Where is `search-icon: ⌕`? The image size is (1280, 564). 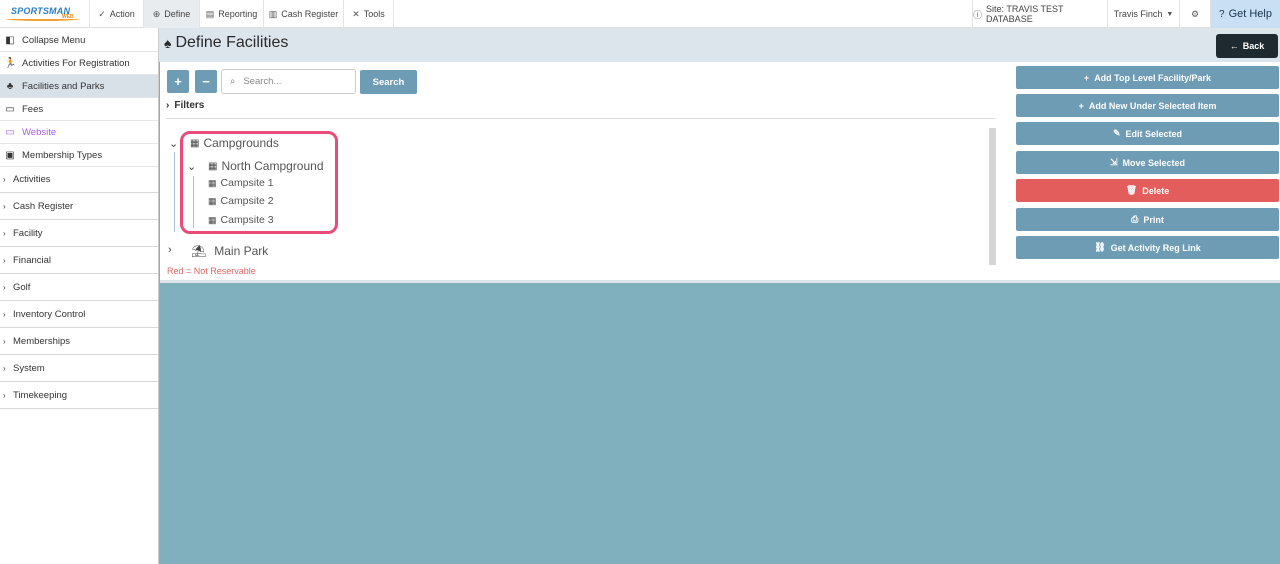
search-icon: ⌕ is located at coordinates (233, 81).